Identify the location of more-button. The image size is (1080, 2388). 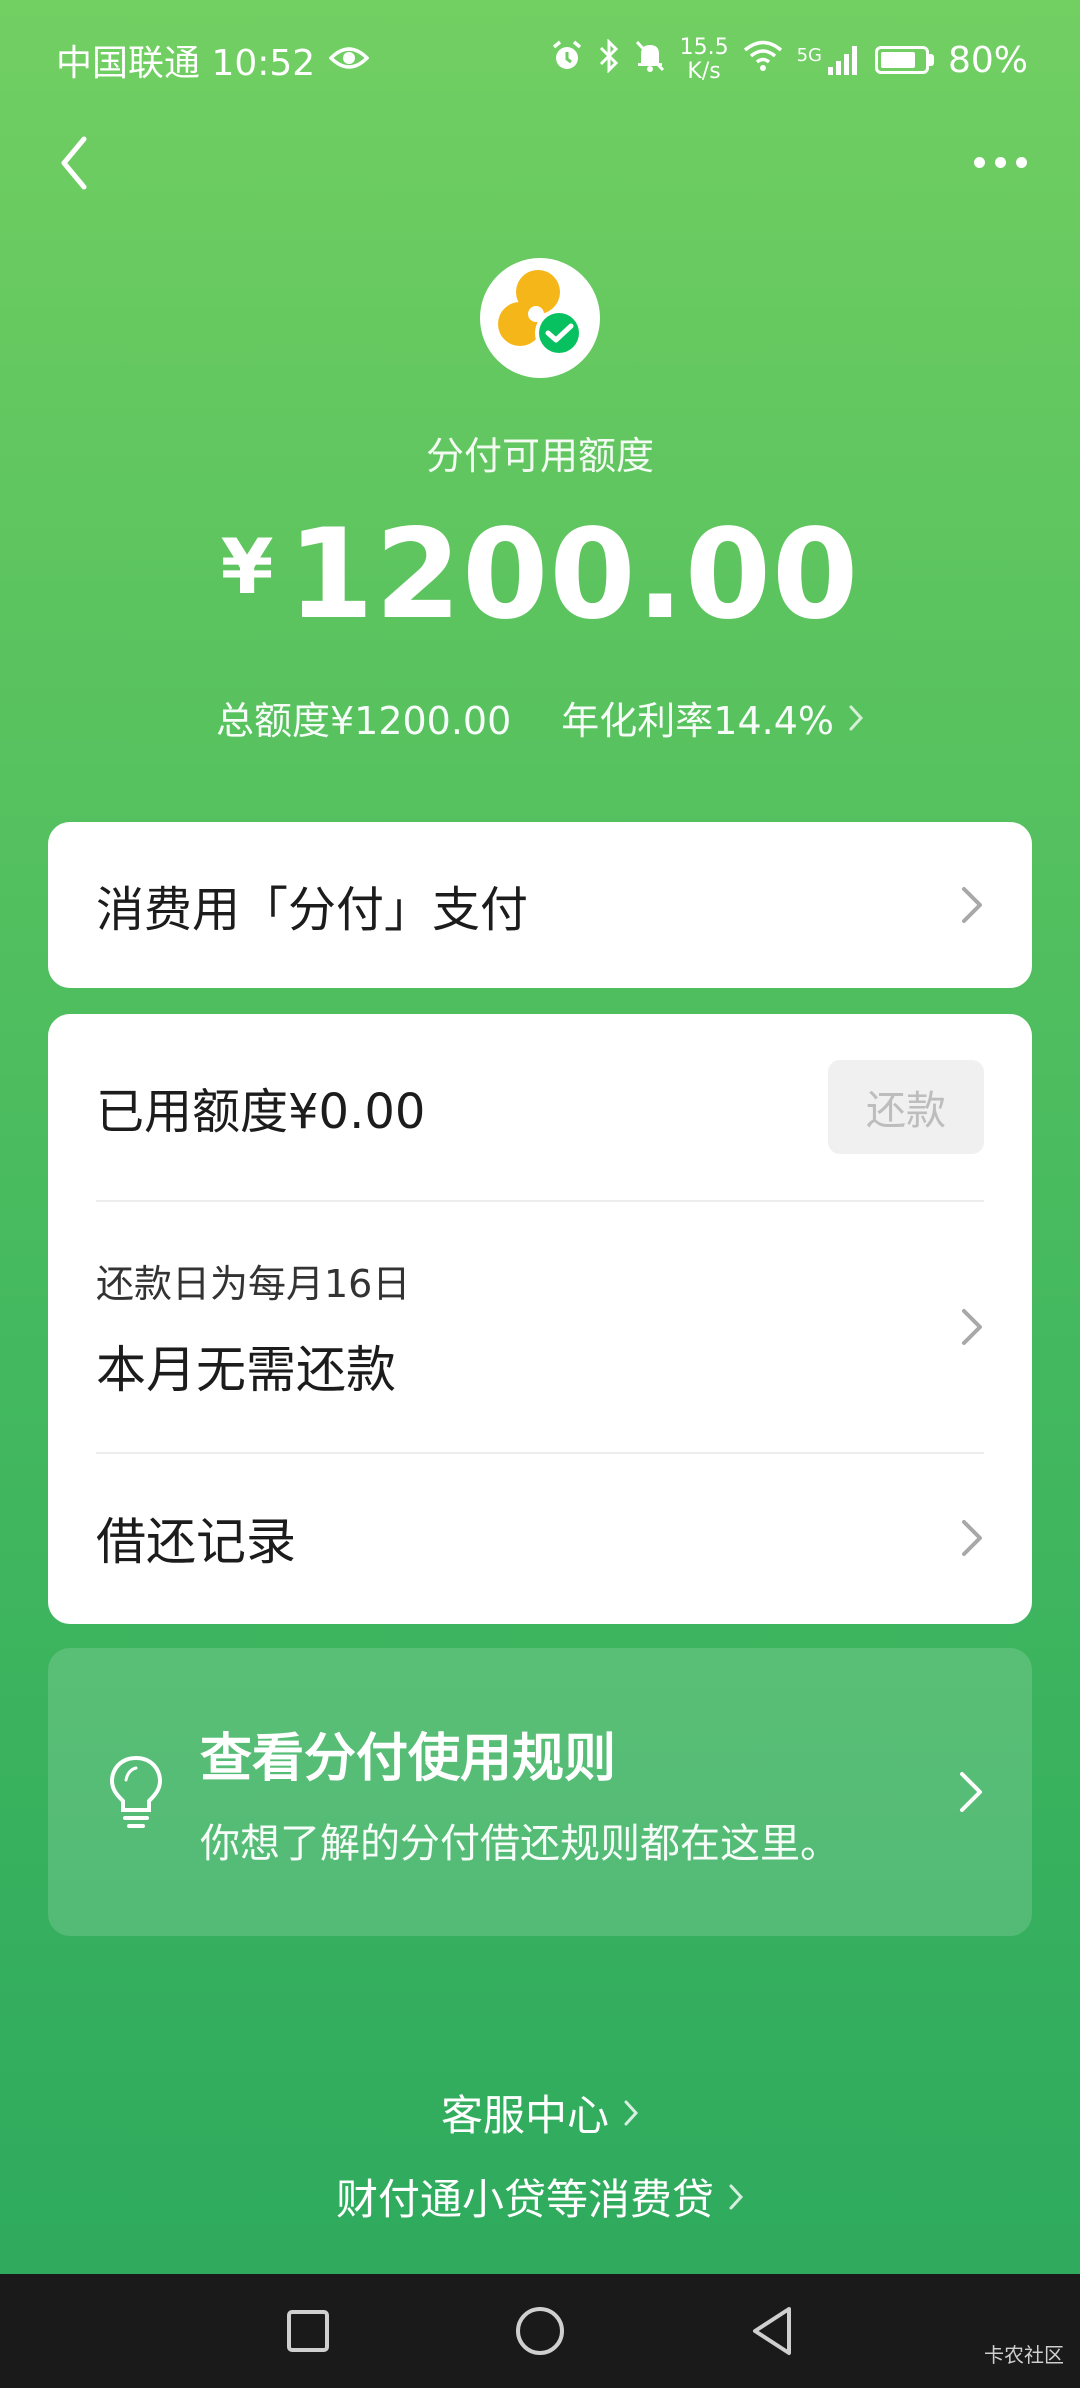
(1000, 162).